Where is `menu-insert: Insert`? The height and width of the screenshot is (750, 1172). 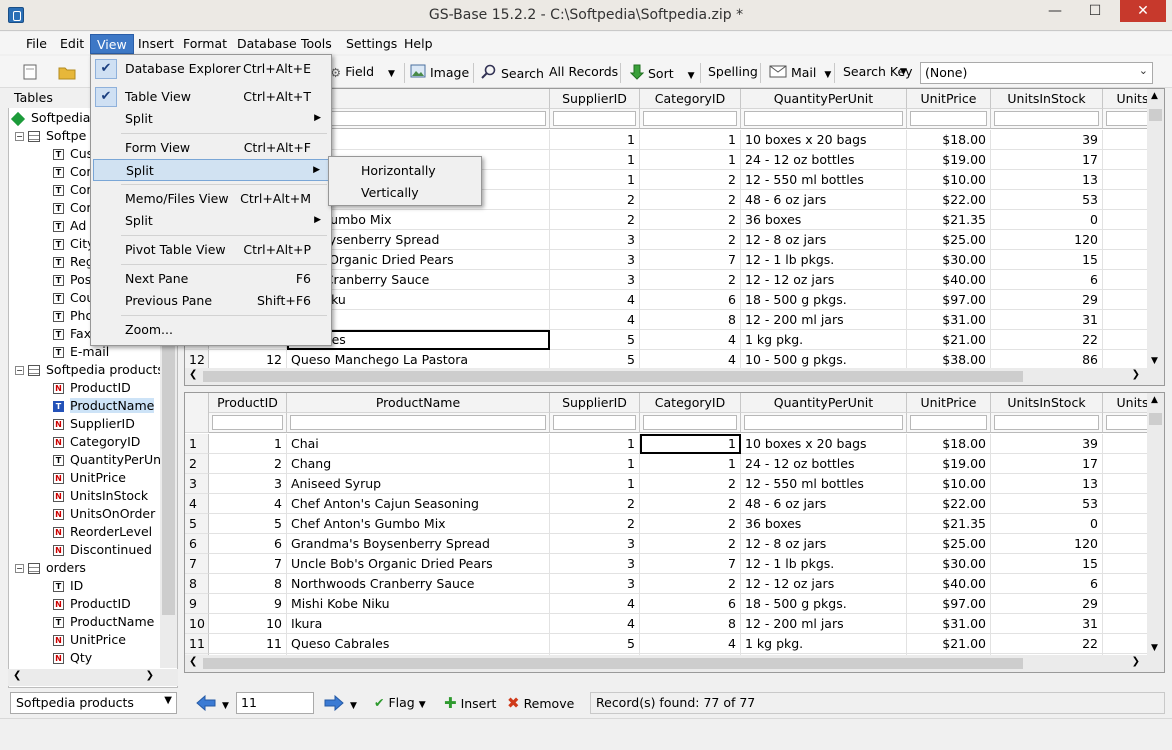 menu-insert: Insert is located at coordinates (156, 44).